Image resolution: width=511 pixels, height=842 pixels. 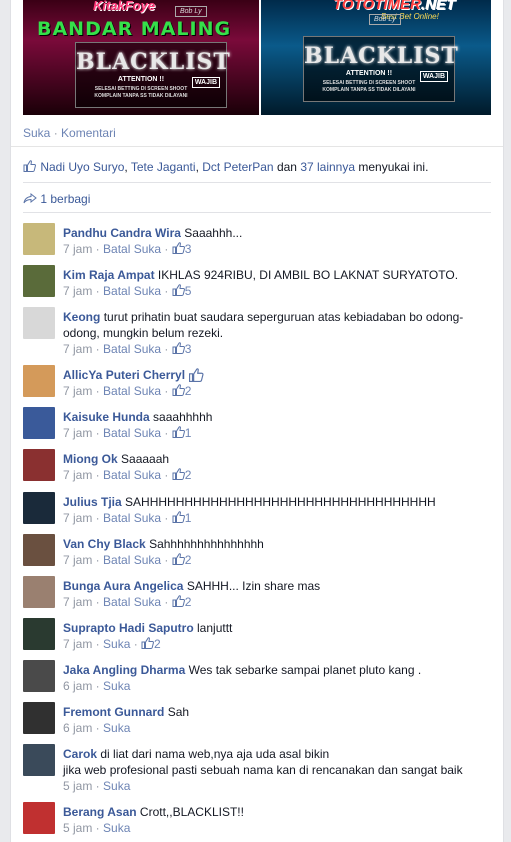 What do you see at coordinates (178, 712) in the screenshot?
I see `comment-text: Sah` at bounding box center [178, 712].